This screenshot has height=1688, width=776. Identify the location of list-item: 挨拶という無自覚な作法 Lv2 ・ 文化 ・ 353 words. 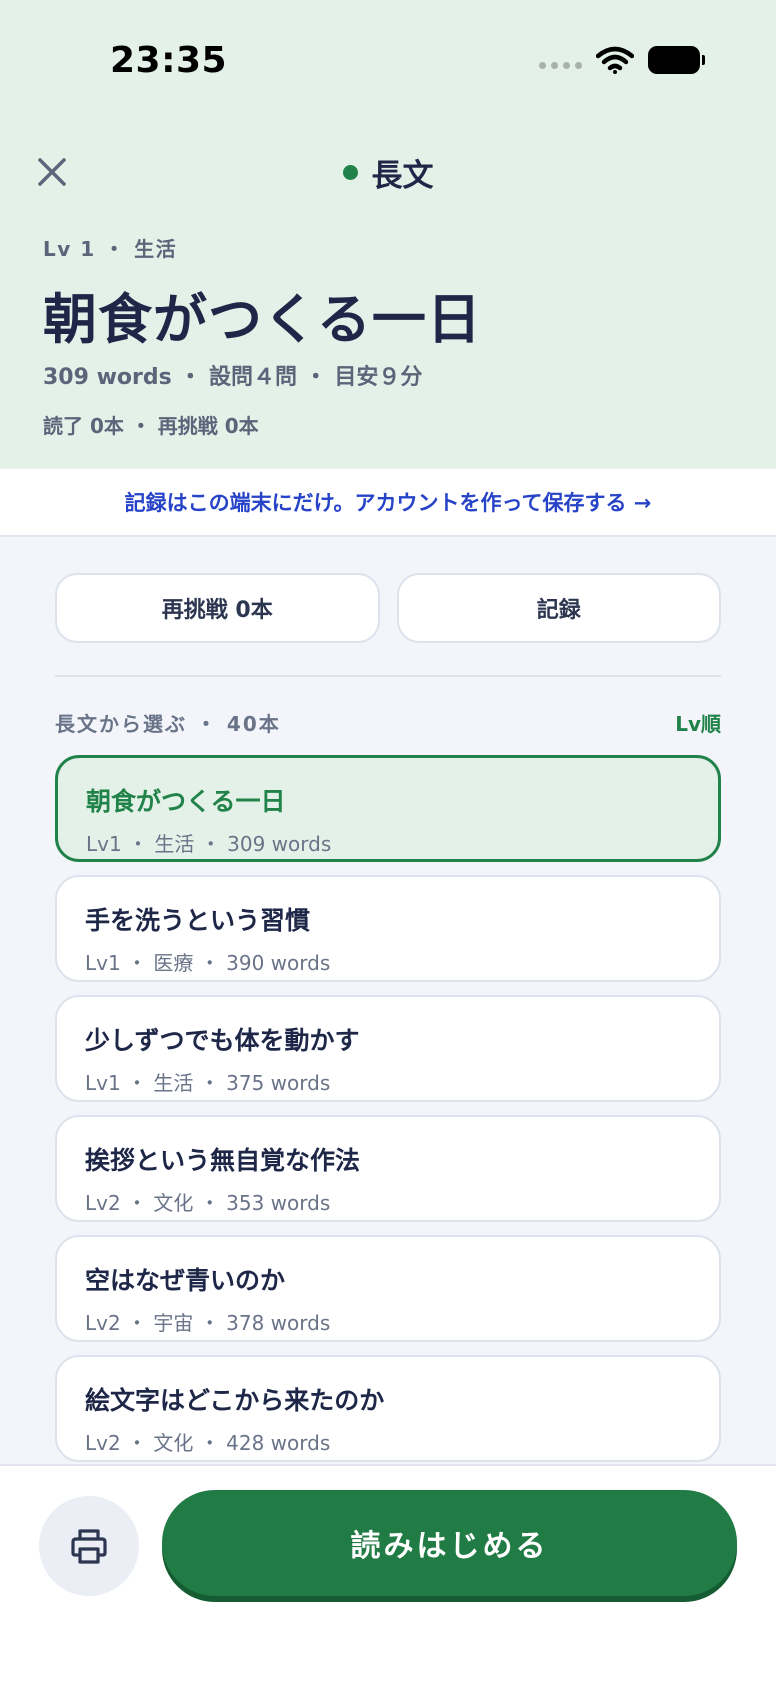
(388, 1168).